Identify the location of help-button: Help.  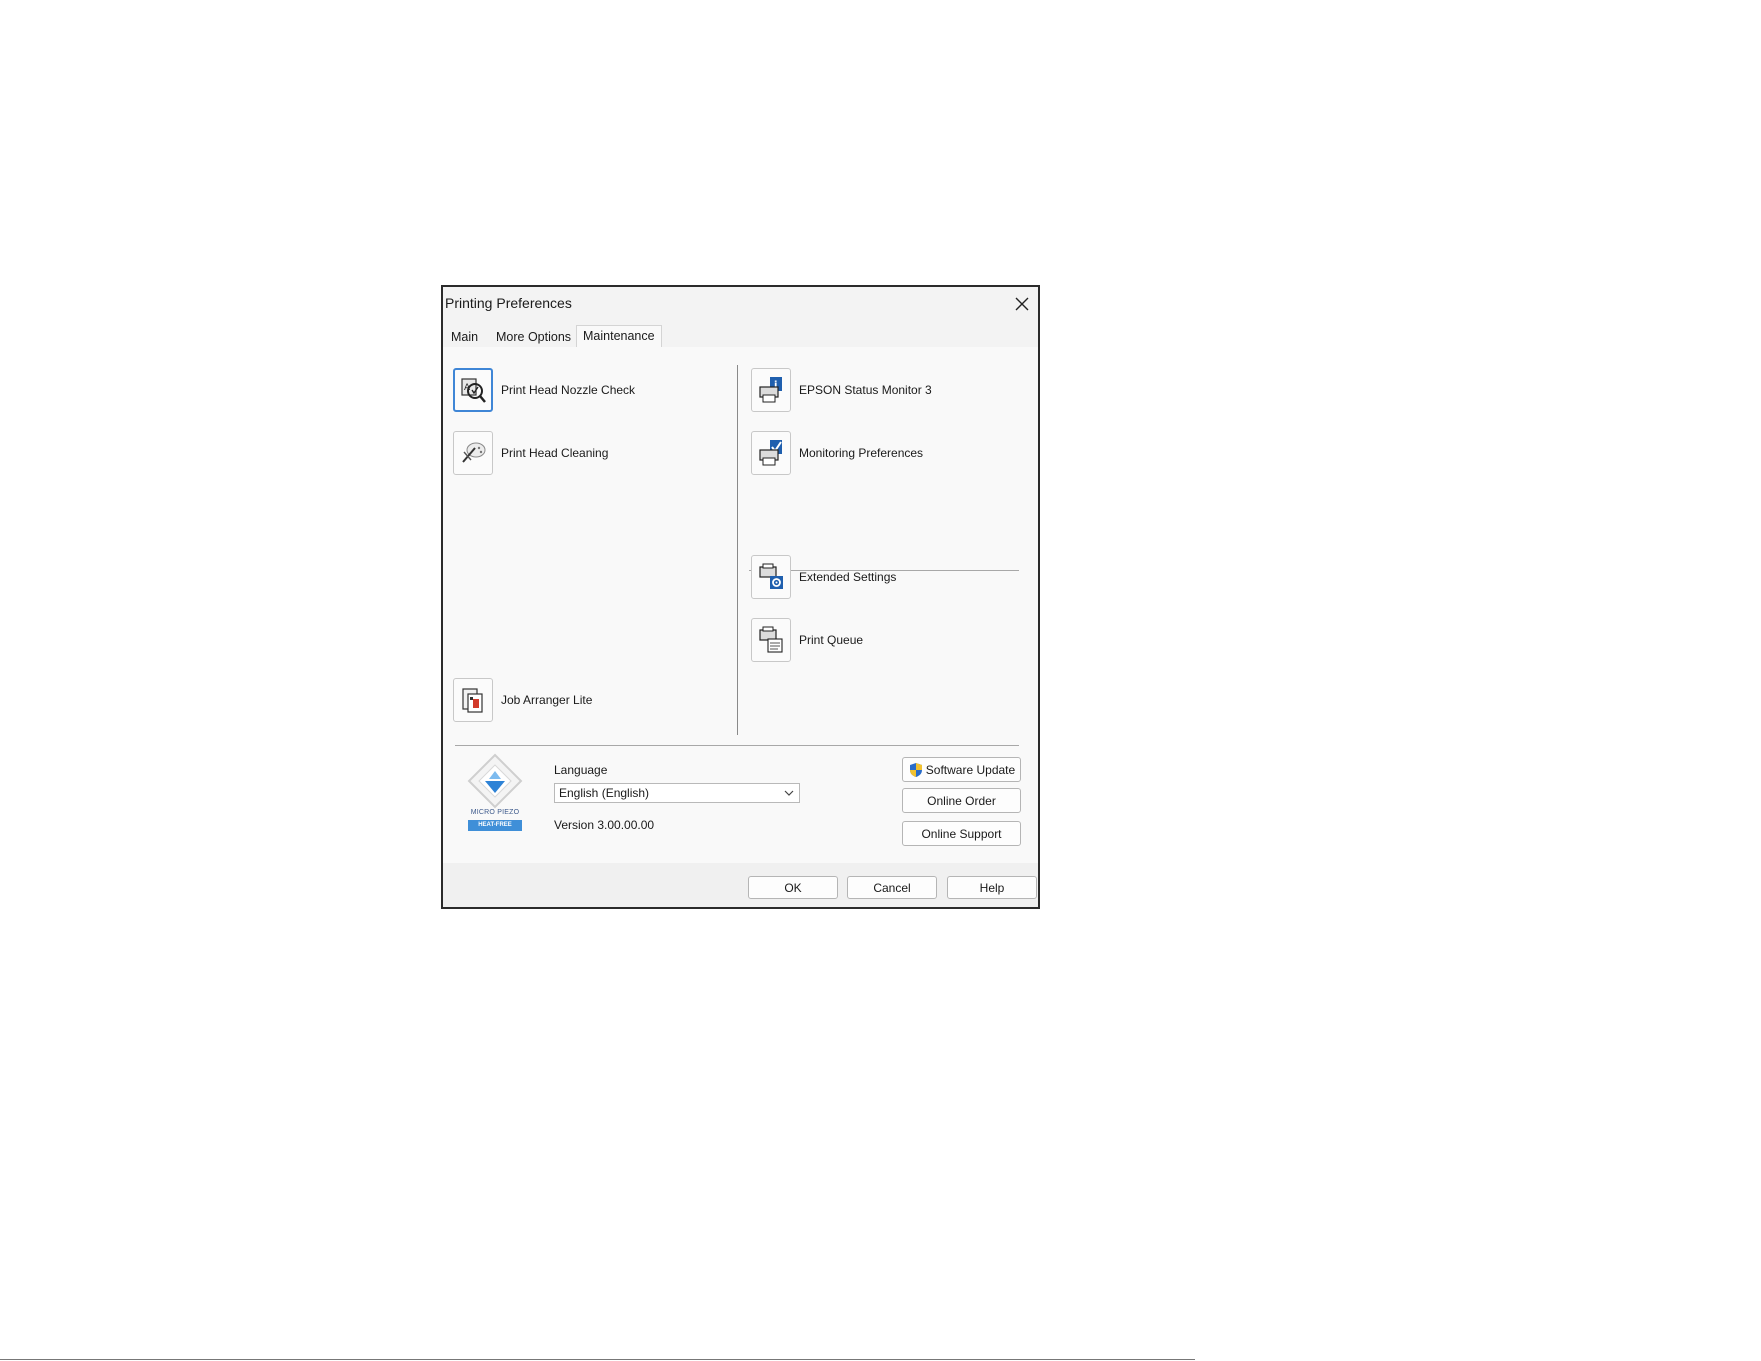
(992, 887).